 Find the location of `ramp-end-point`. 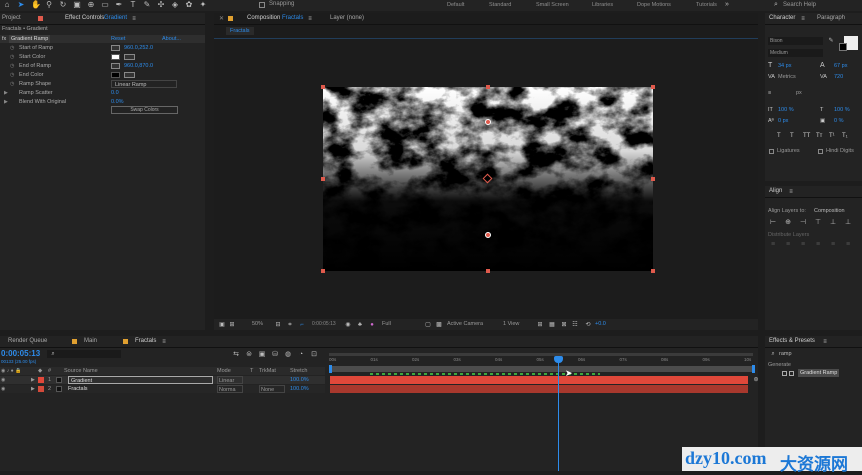

ramp-end-point is located at coordinates (488, 235).